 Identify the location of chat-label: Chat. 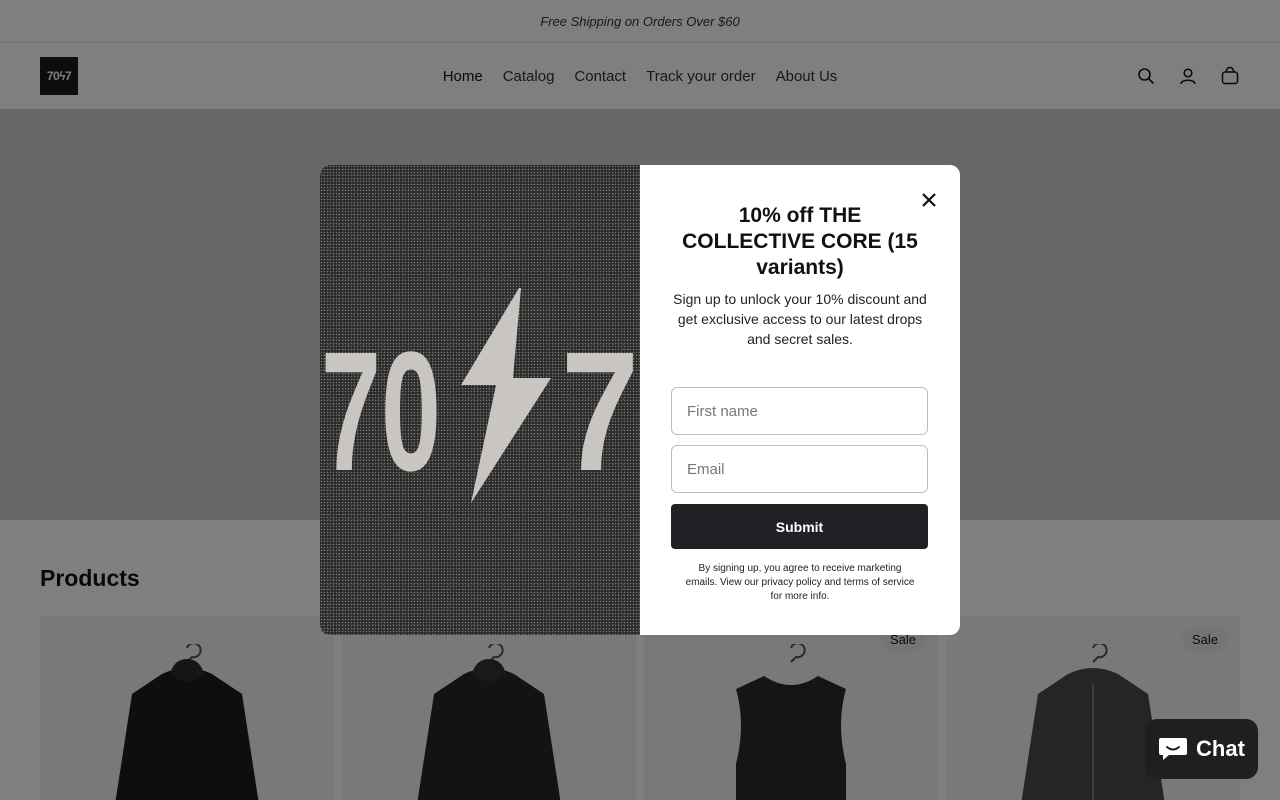
(1220, 748).